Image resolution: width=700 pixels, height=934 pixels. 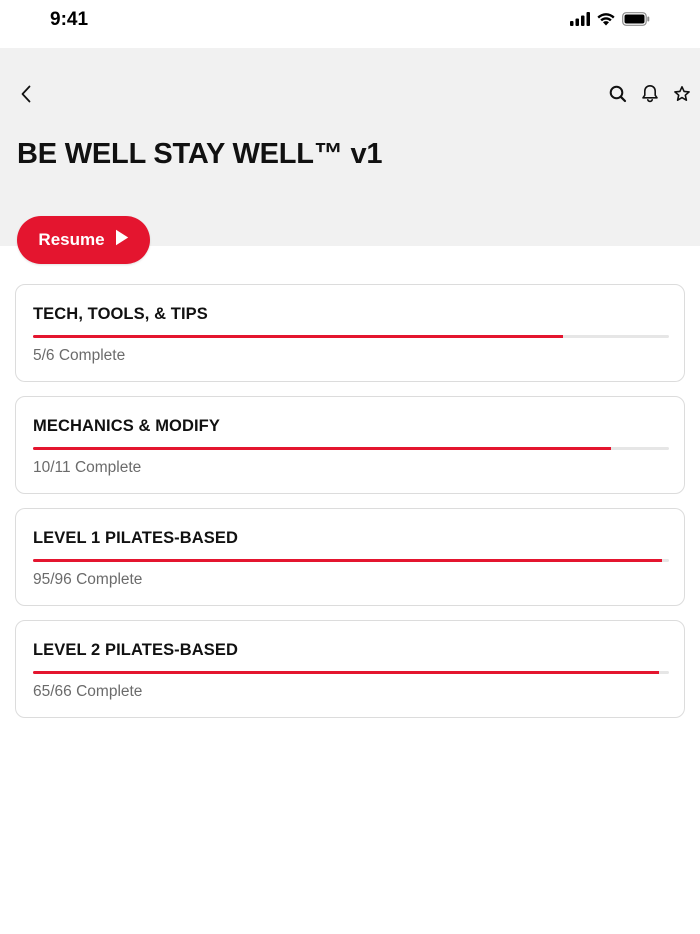 I want to click on play-icon, so click(x=122, y=240).